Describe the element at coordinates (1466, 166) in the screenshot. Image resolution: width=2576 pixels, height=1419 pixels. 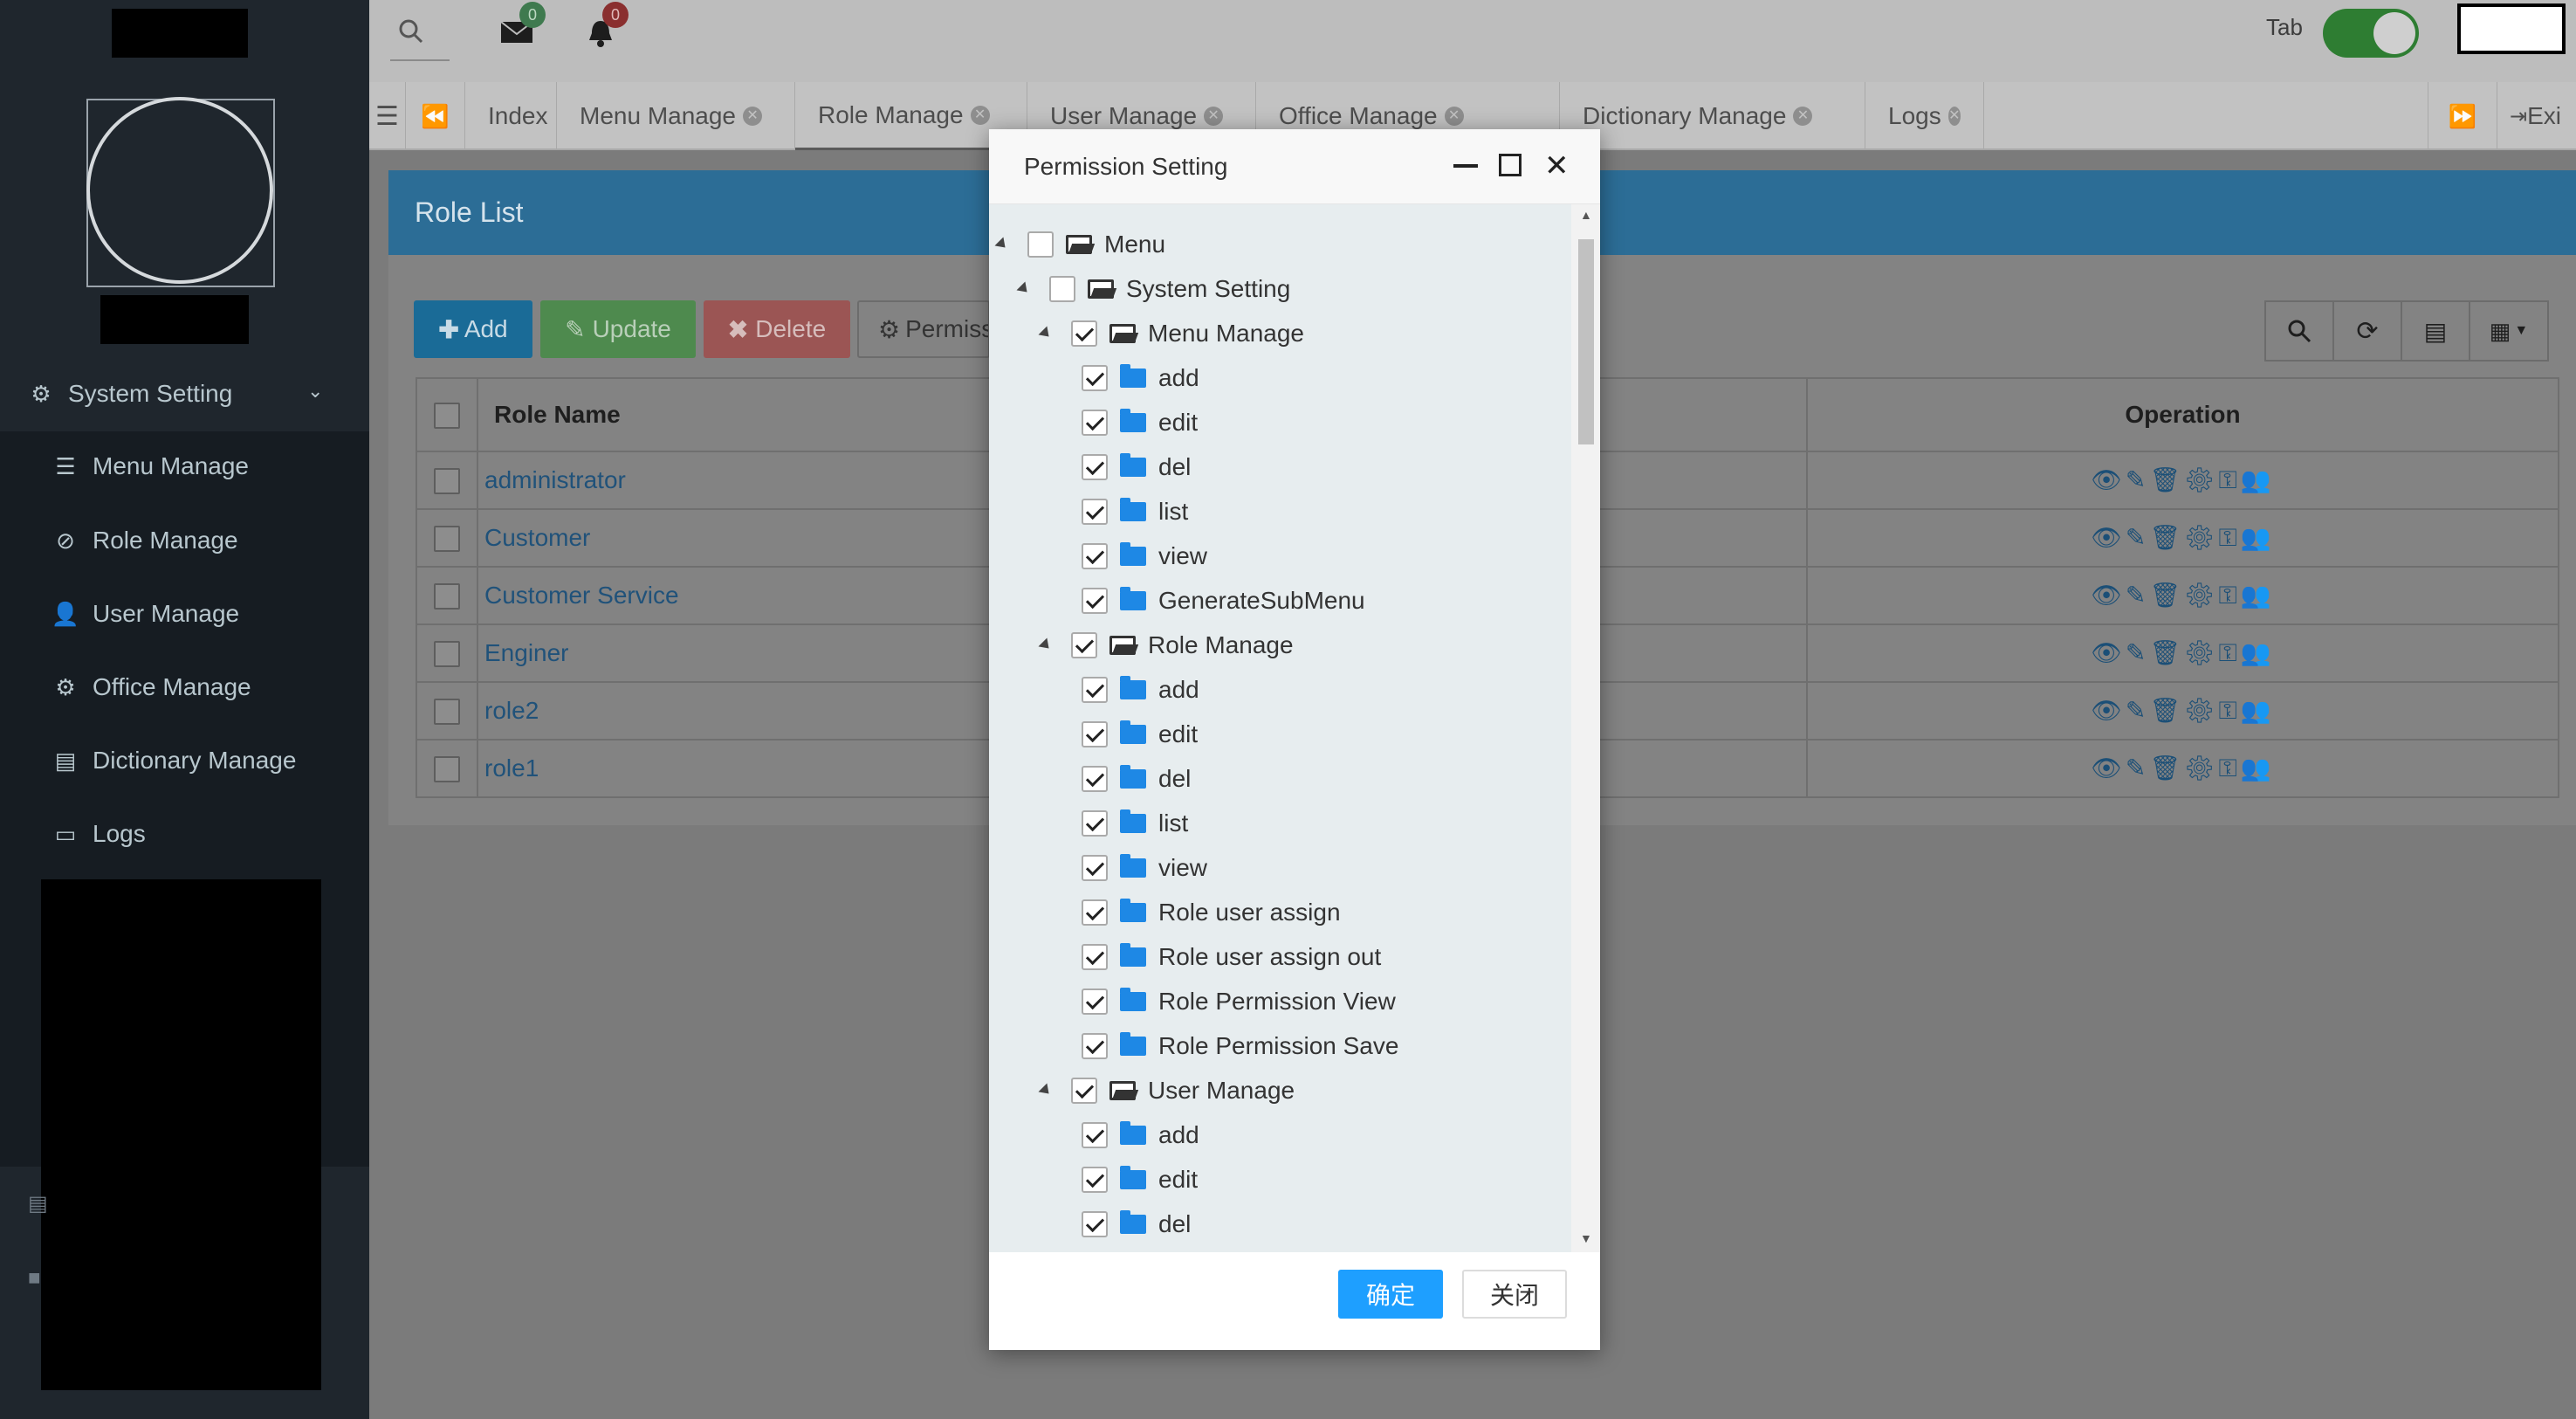
I see `minimize-icon` at that location.